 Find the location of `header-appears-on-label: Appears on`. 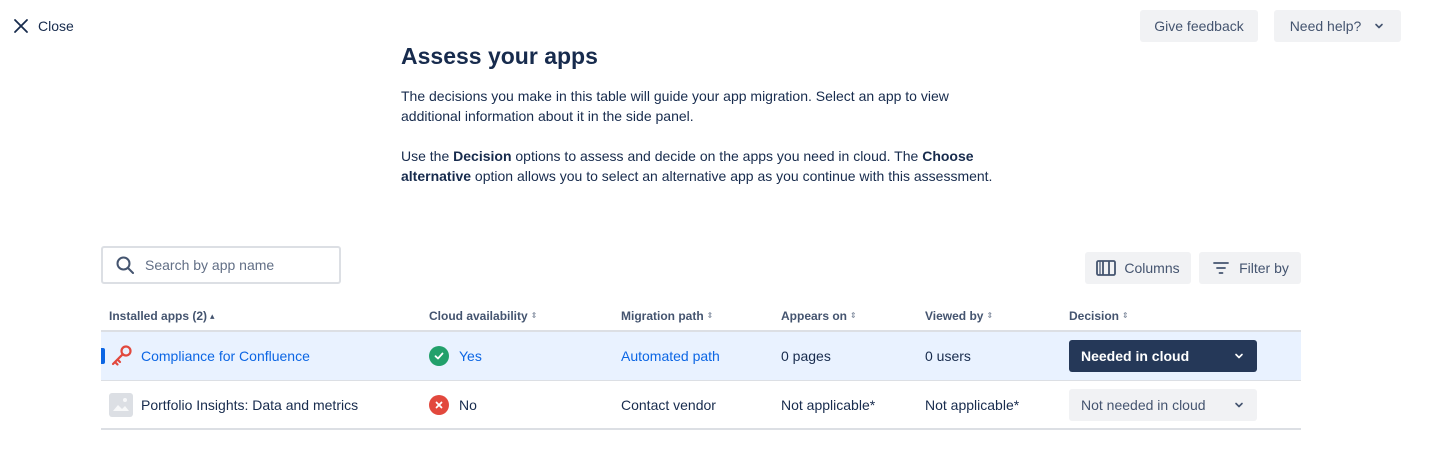

header-appears-on-label: Appears on is located at coordinates (814, 316).